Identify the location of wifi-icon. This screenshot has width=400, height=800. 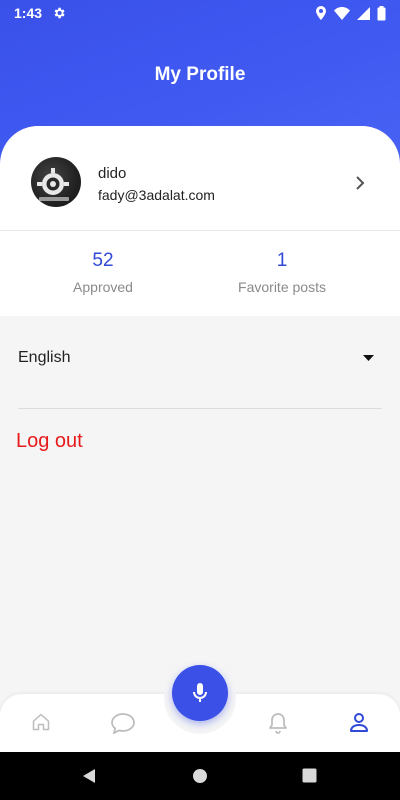
(342, 13).